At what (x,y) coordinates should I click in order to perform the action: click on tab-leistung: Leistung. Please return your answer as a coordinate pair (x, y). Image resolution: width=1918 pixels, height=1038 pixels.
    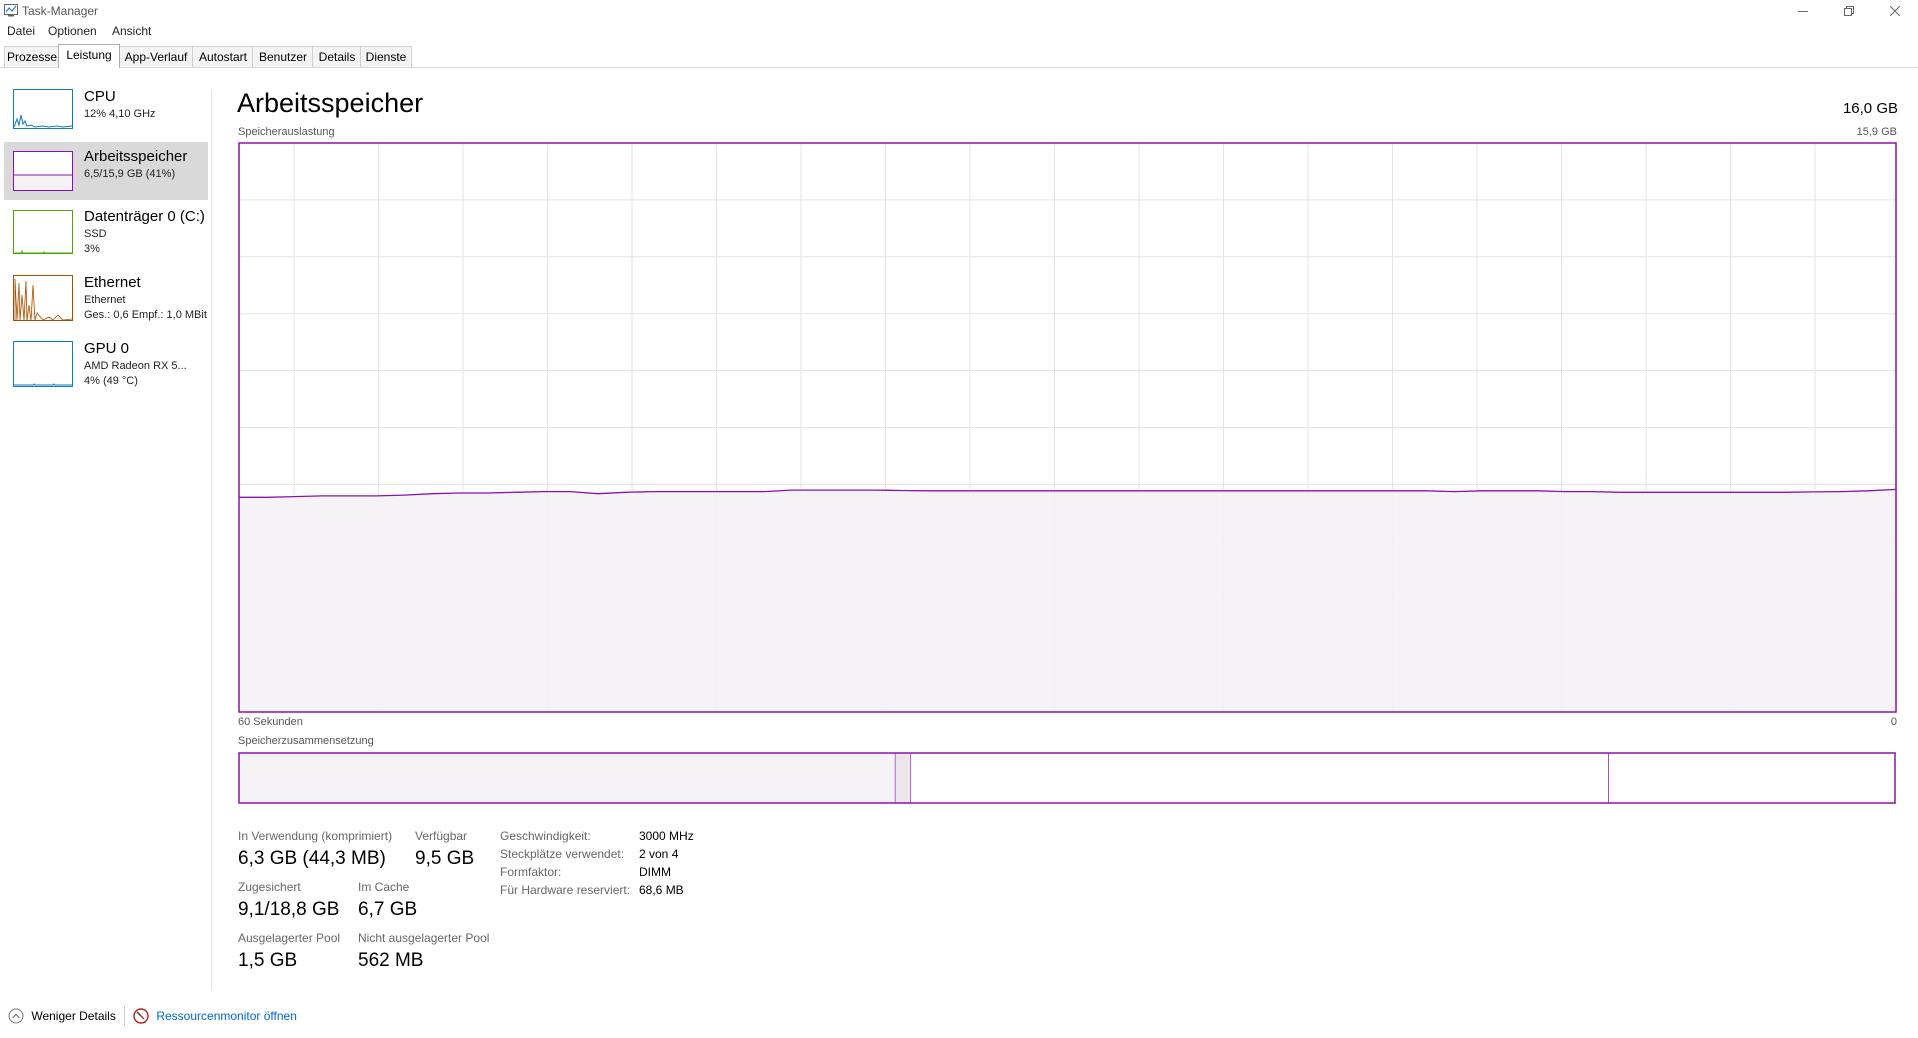
    Looking at the image, I should click on (89, 56).